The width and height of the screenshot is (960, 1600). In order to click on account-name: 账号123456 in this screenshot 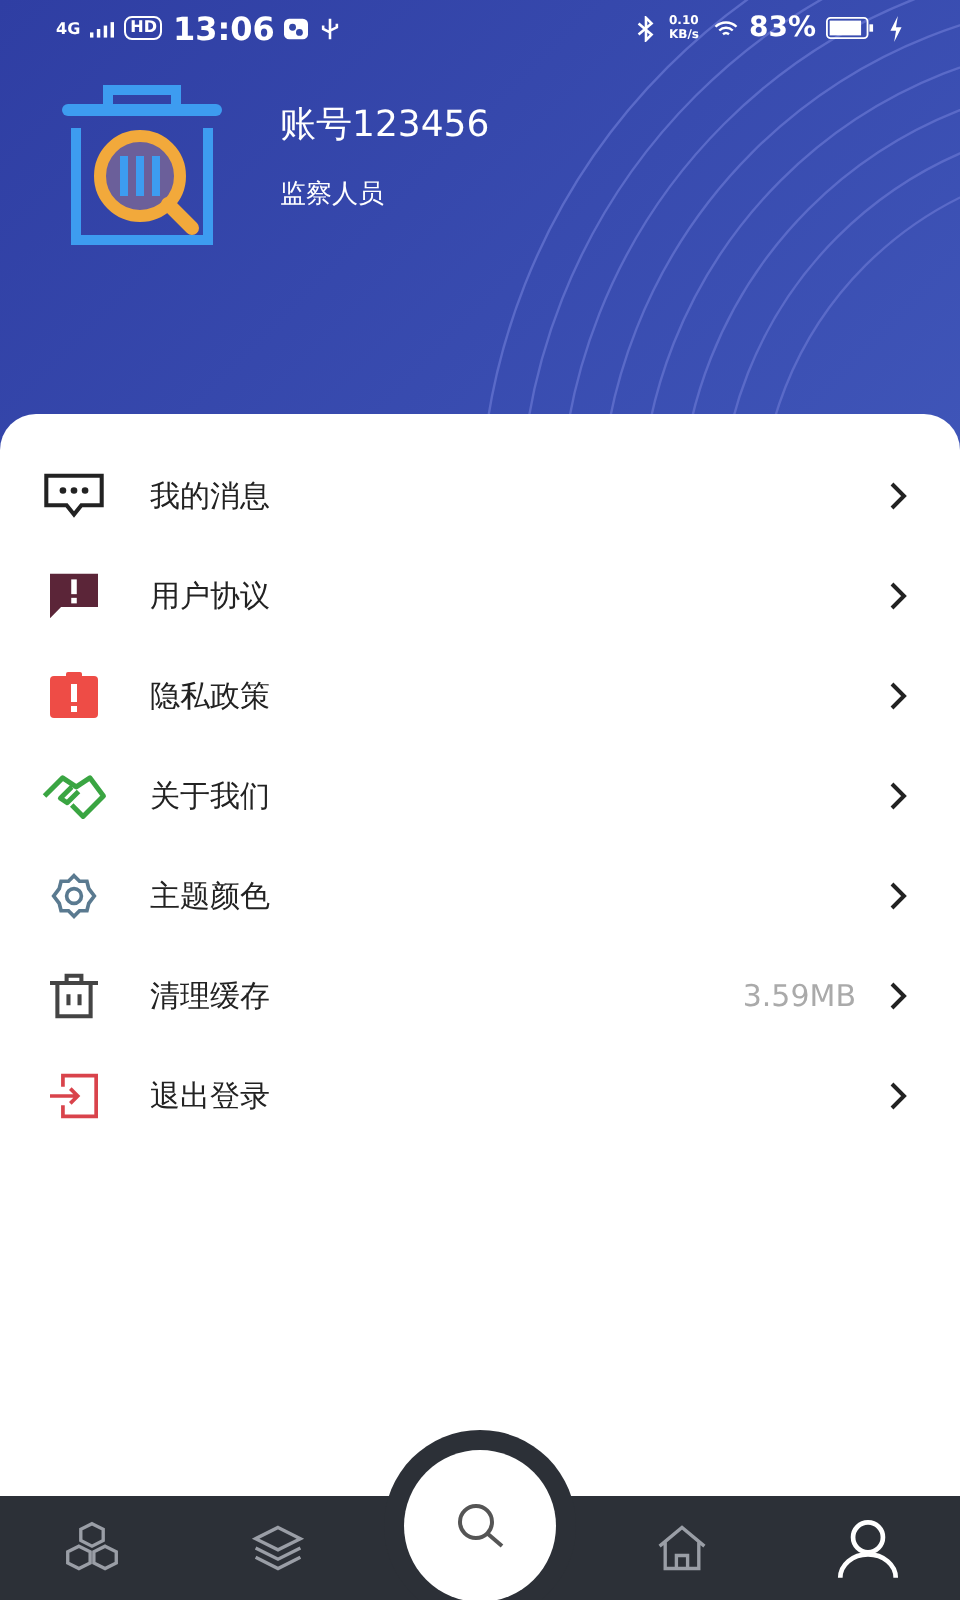, I will do `click(385, 125)`.